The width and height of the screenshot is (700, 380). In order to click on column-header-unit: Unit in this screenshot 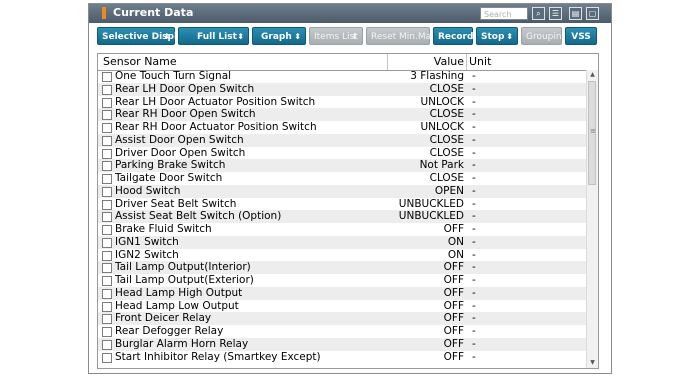, I will do `click(480, 61)`.